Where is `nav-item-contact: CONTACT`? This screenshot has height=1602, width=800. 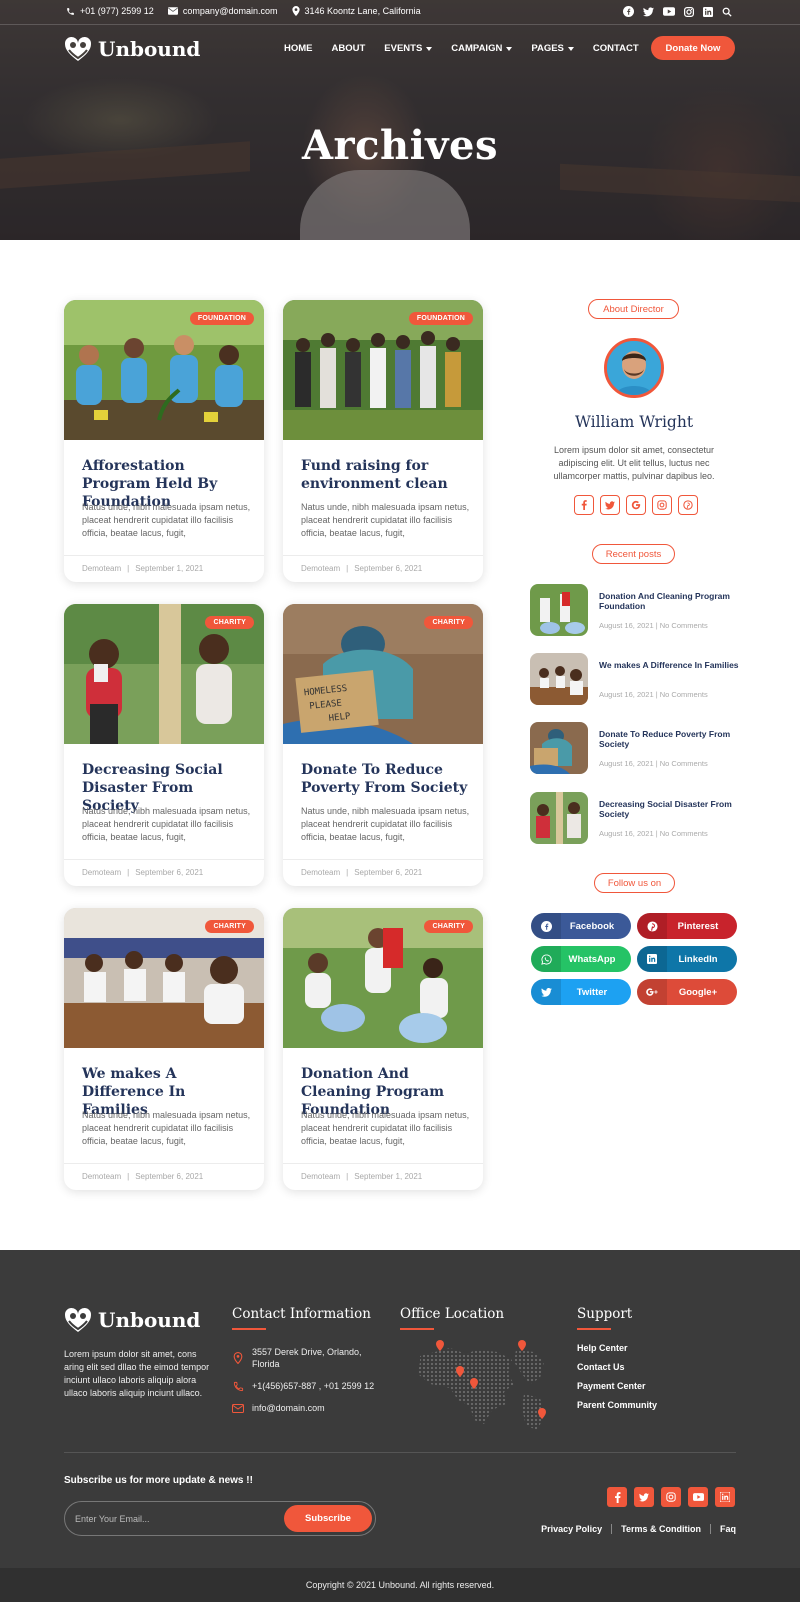
nav-item-contact: CONTACT is located at coordinates (616, 48).